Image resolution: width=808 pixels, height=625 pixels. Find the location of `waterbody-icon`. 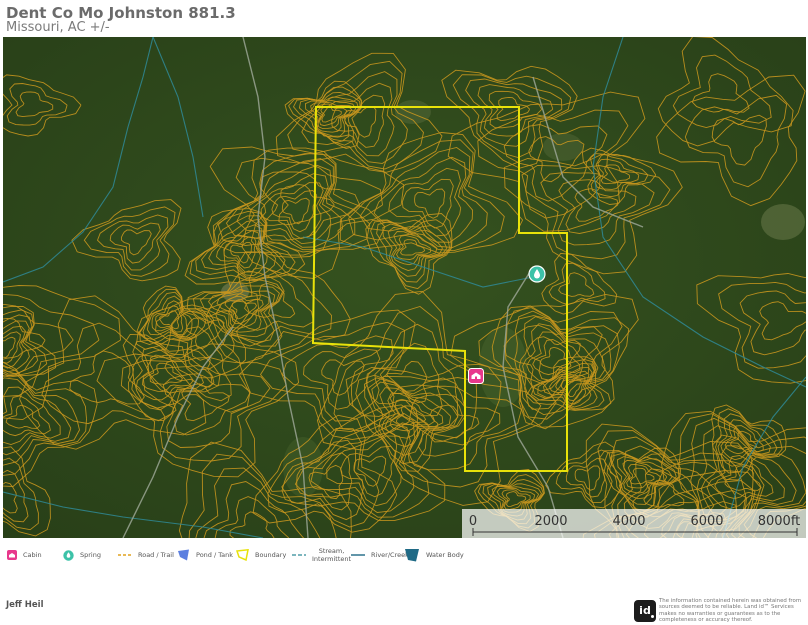

waterbody-icon is located at coordinates (412, 555).